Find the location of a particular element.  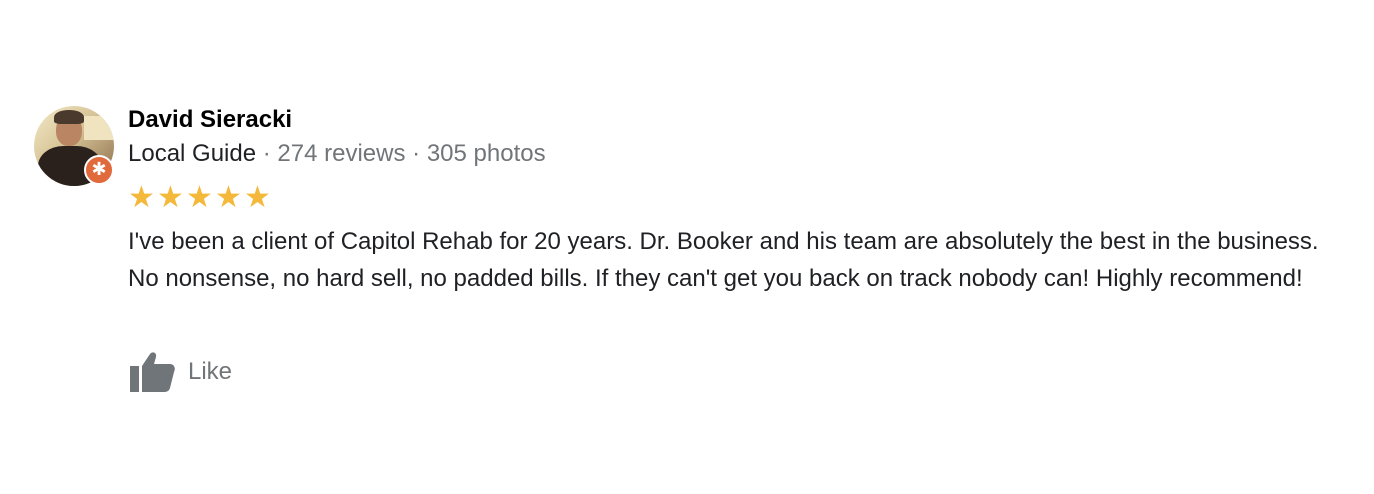

avatar-hair is located at coordinates (69, 117).